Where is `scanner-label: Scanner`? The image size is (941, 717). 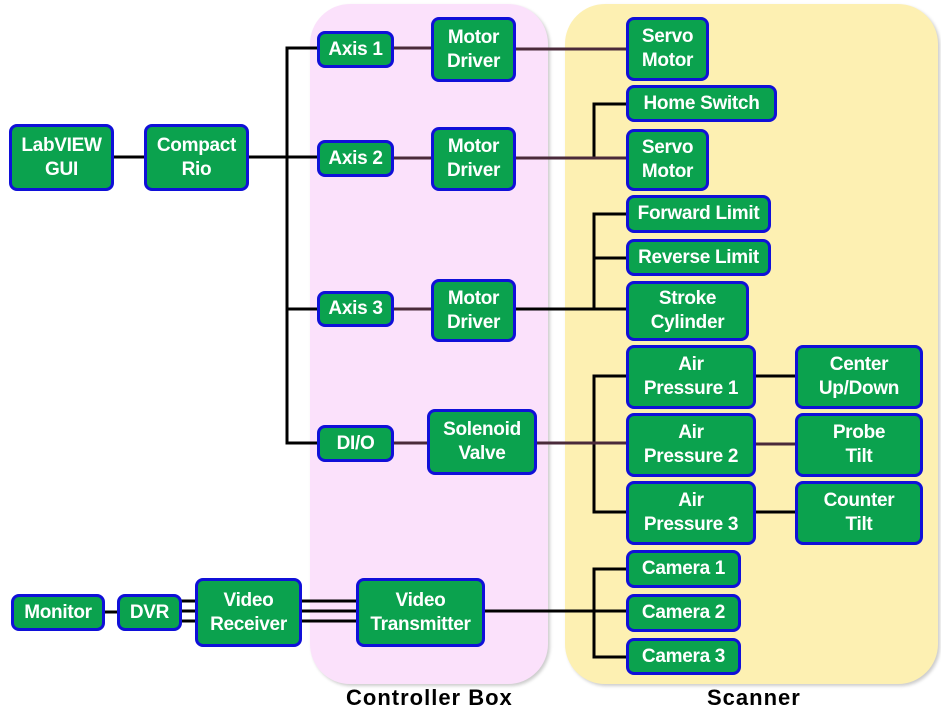 scanner-label: Scanner is located at coordinates (754, 697).